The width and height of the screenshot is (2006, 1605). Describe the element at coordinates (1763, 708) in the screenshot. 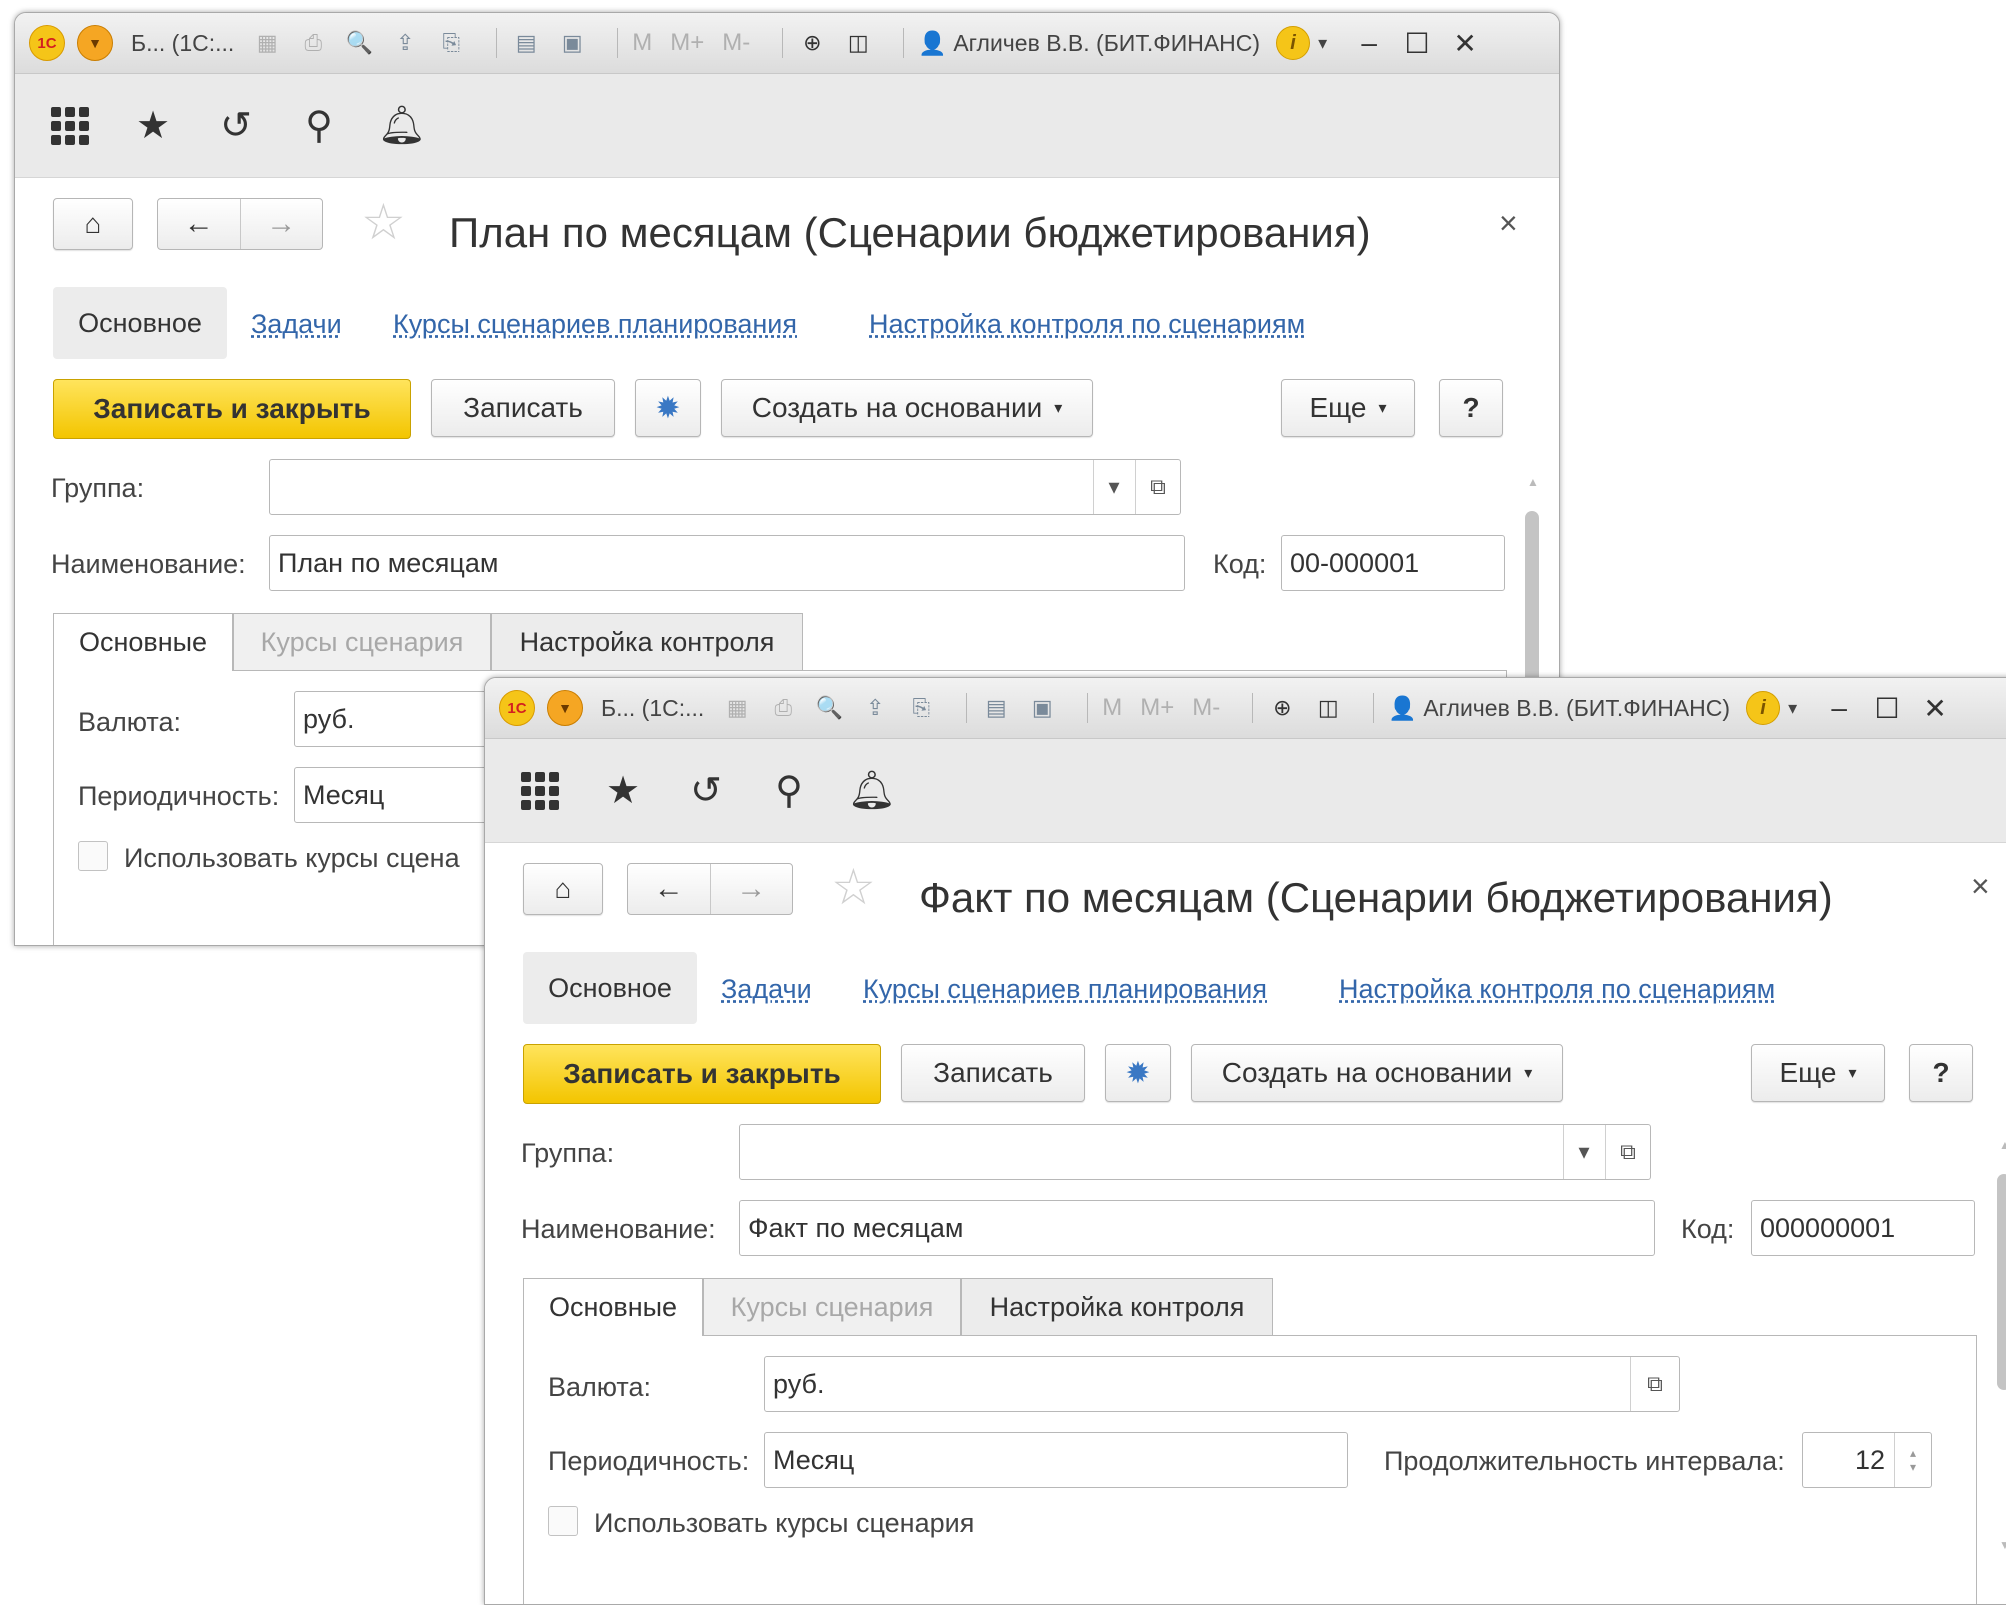

I see `info-icon: i` at that location.